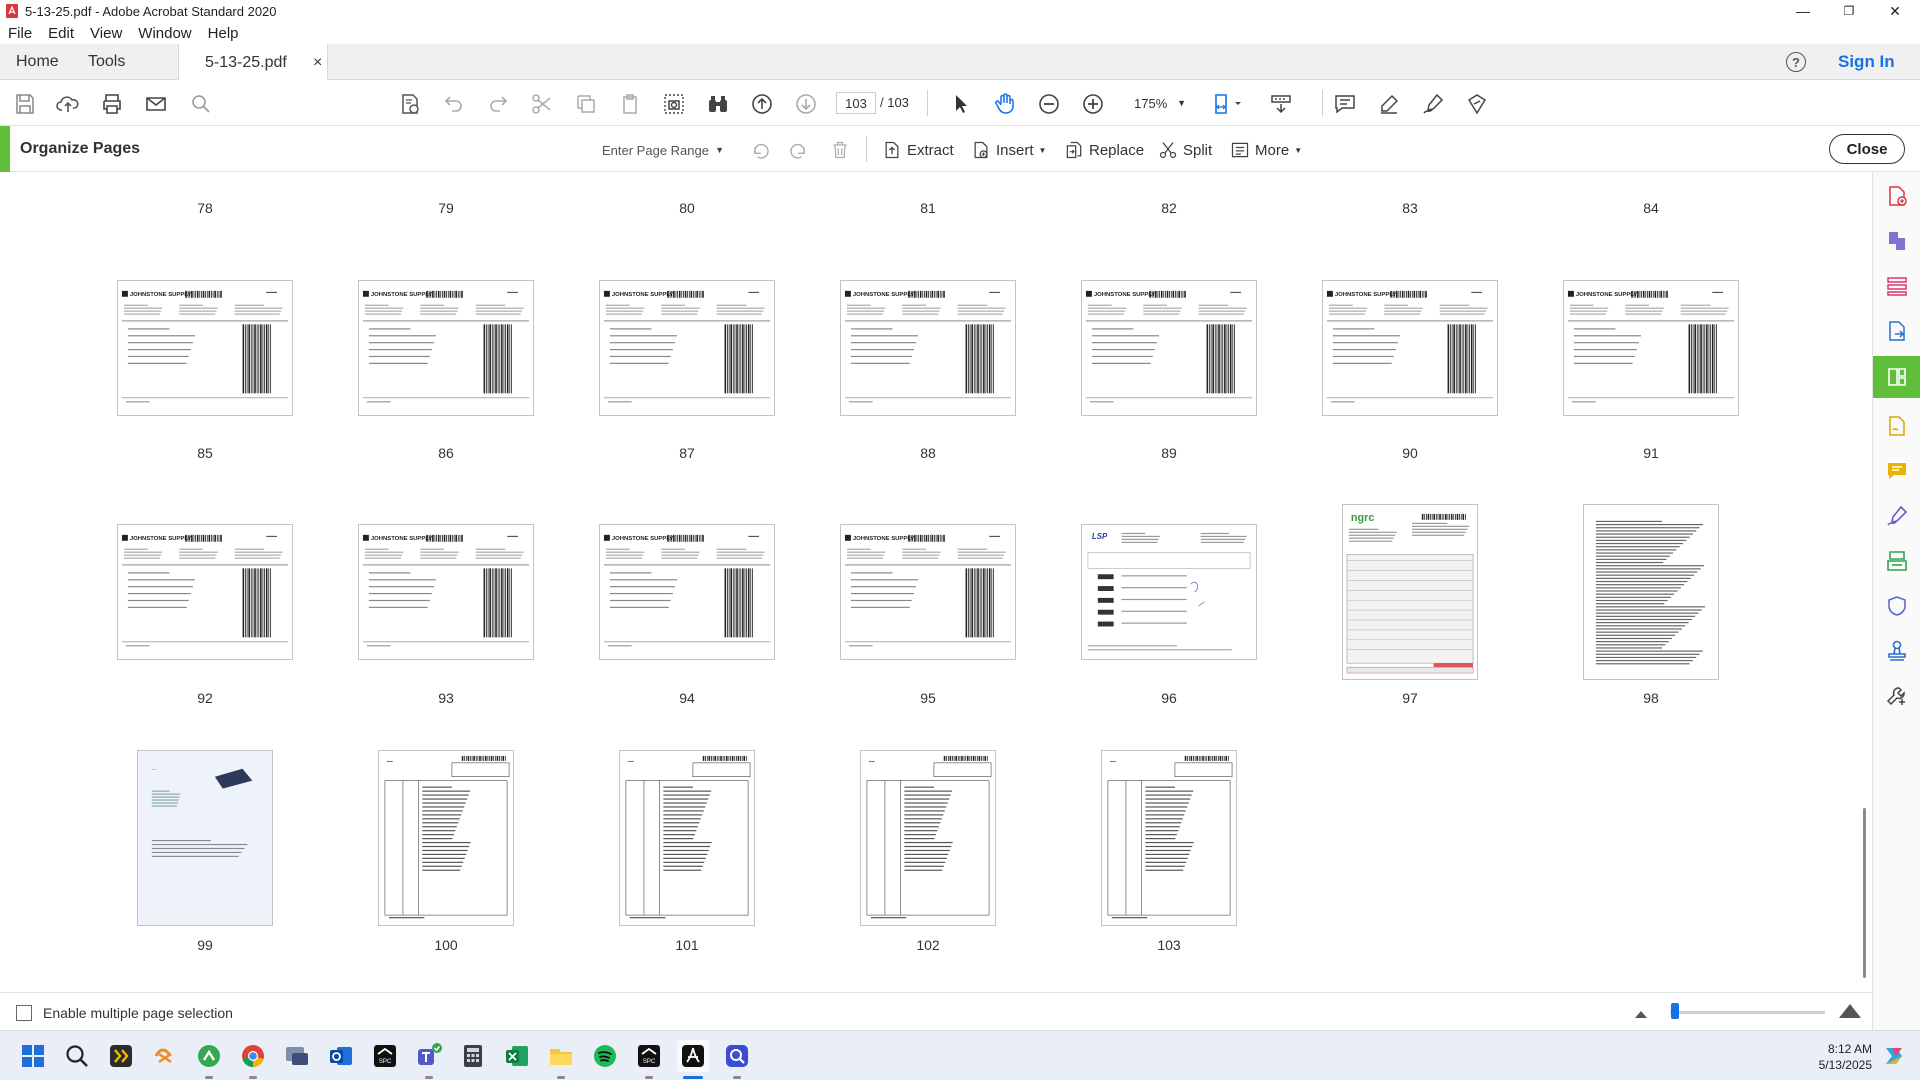 The height and width of the screenshot is (1080, 1920). Describe the element at coordinates (77, 1056) in the screenshot. I see `search-taskbar-icon` at that location.